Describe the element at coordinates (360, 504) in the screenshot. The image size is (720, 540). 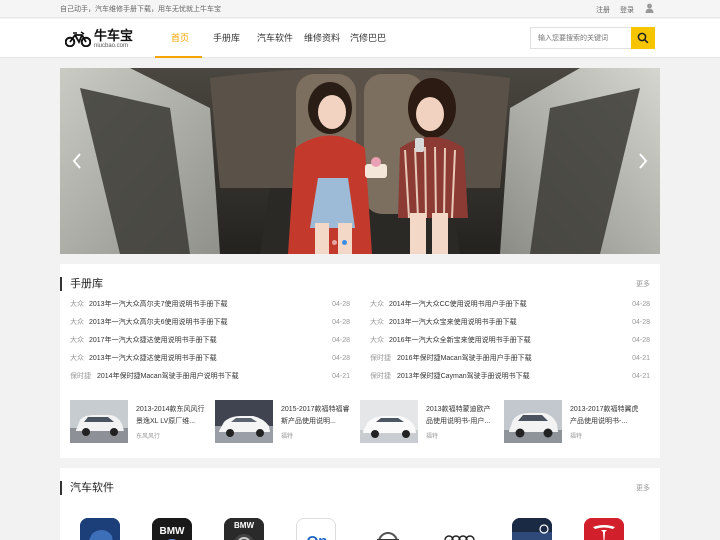
I see `car-software-section: 汽车软件 更多 BMW BMW On` at that location.